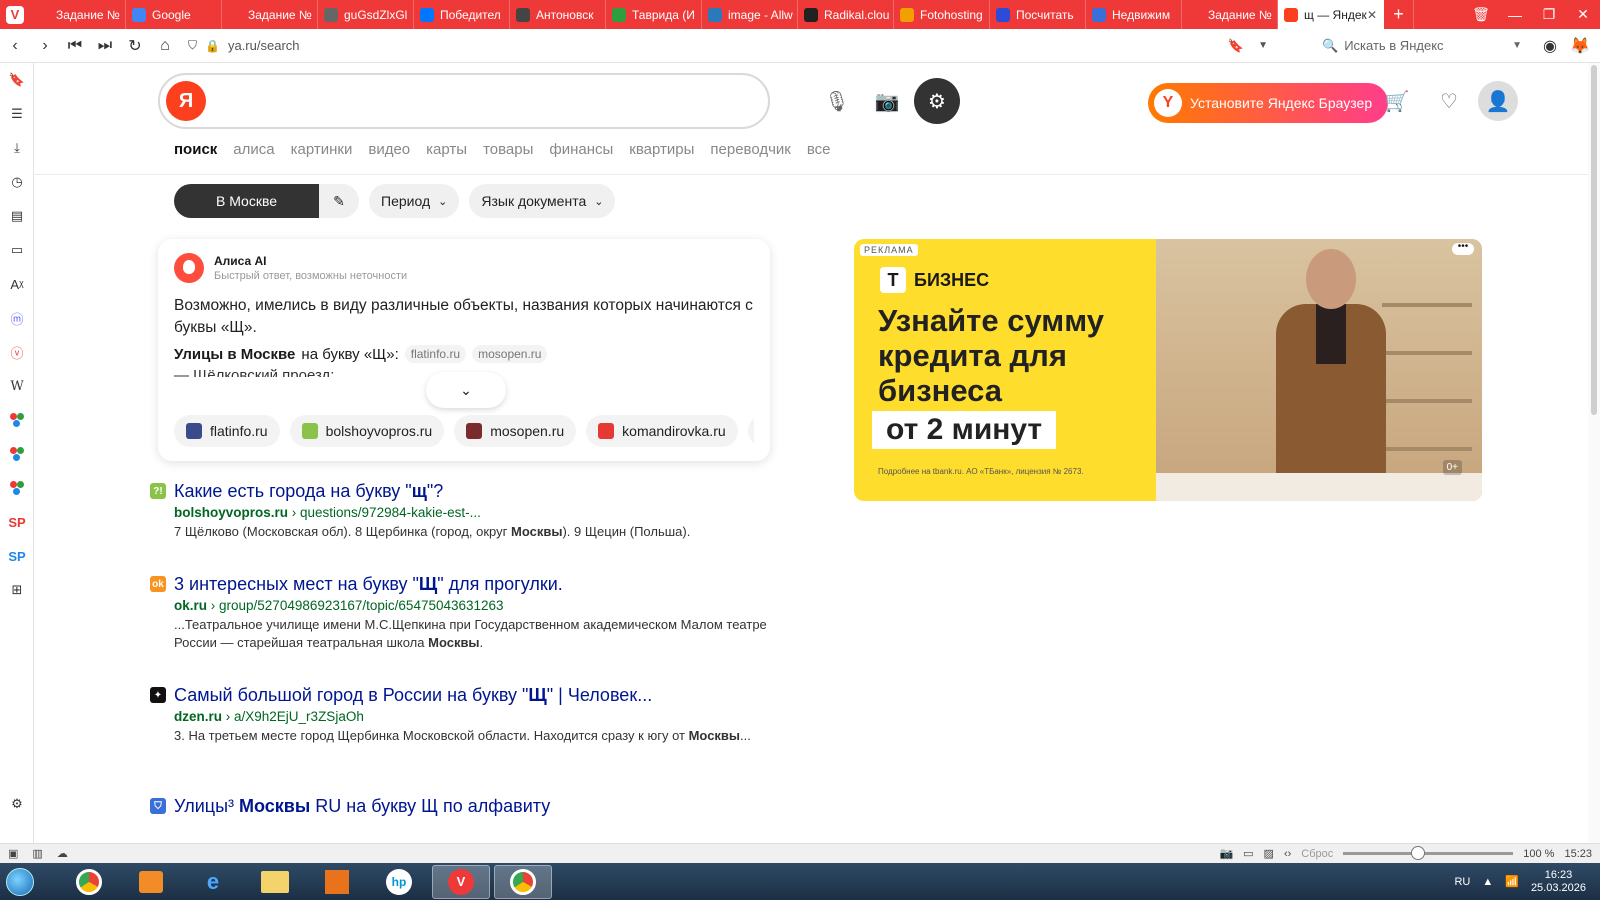  Describe the element at coordinates (542, 201) in the screenshot. I see `language-filter-dropdown: Язык документа ⌄` at that location.